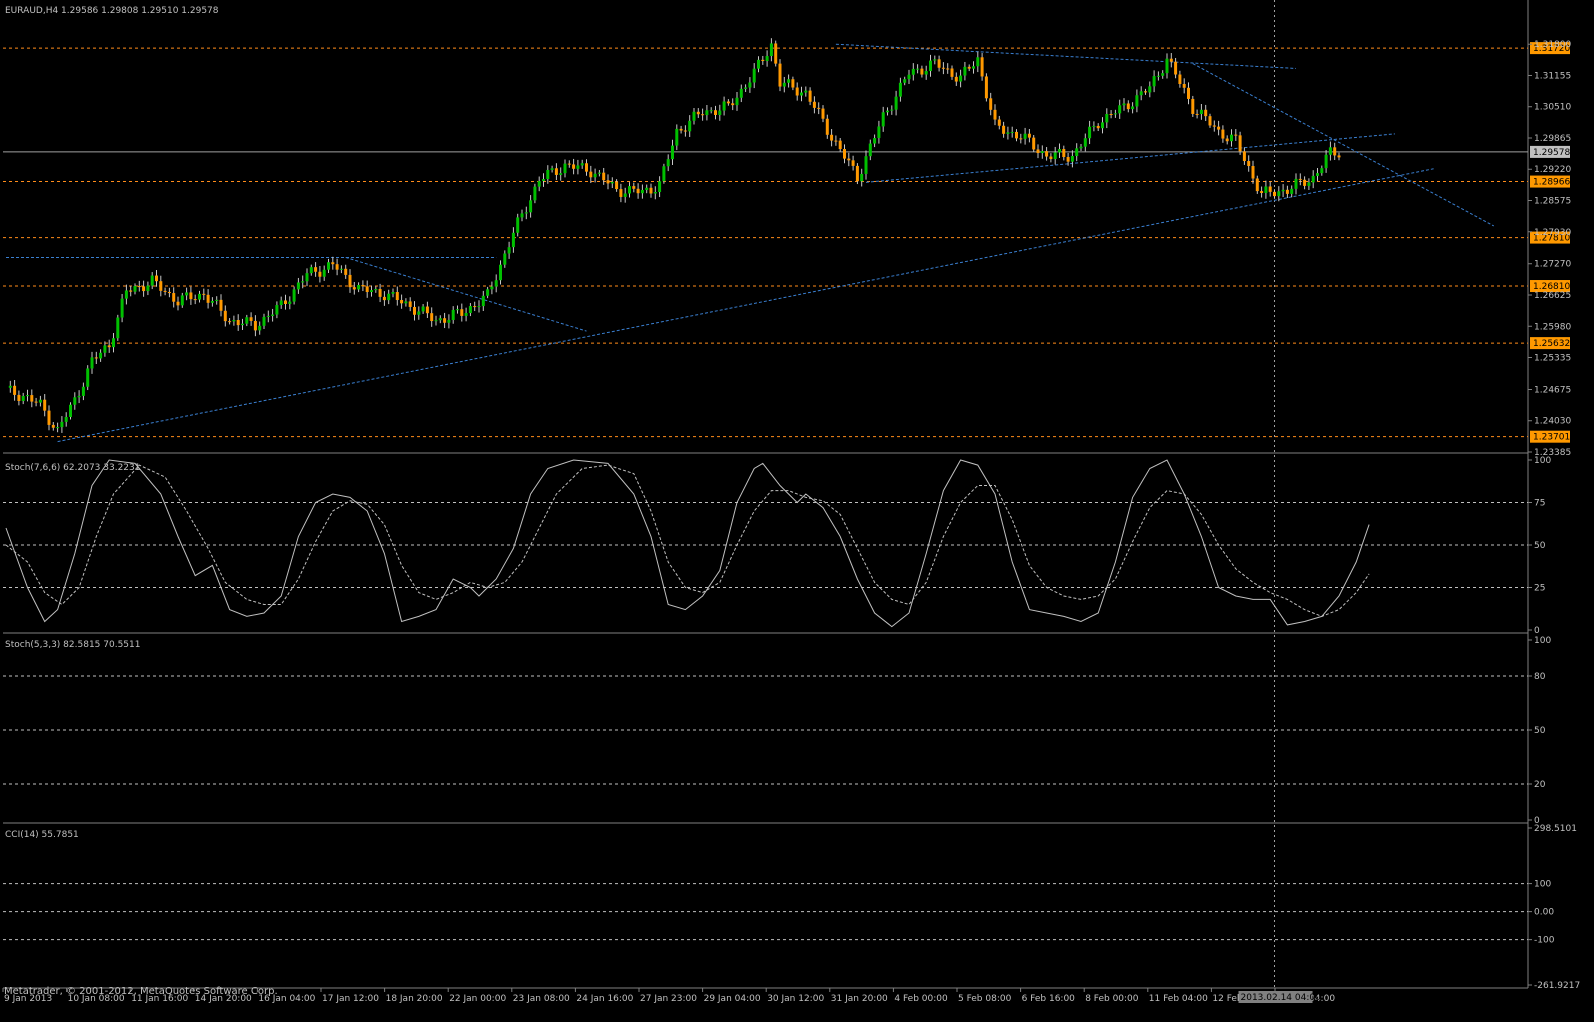  What do you see at coordinates (1552, 422) in the screenshot?
I see `price-tick-label: 1.24030` at bounding box center [1552, 422].